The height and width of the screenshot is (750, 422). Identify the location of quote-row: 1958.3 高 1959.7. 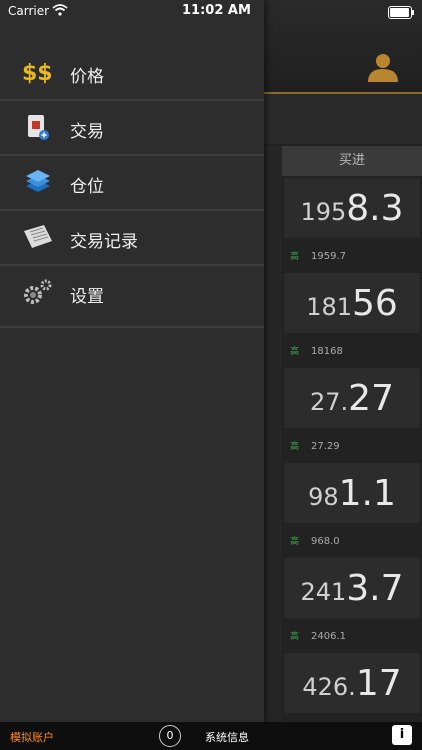
(343, 226).